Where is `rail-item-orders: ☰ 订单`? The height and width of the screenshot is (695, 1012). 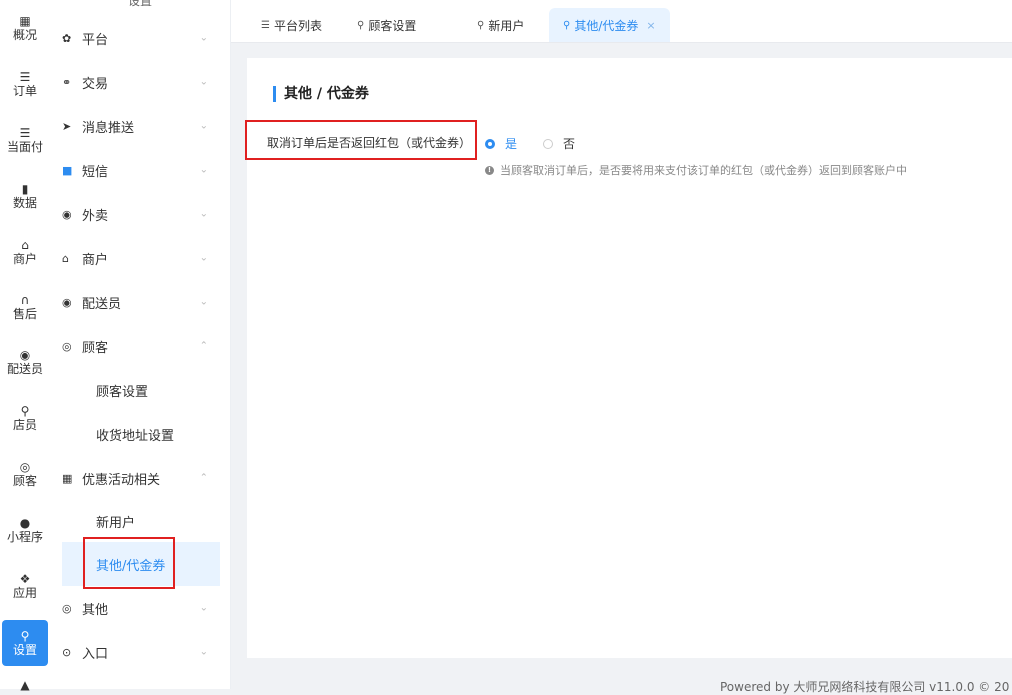
rail-item-orders: ☰ 订单 is located at coordinates (25, 84).